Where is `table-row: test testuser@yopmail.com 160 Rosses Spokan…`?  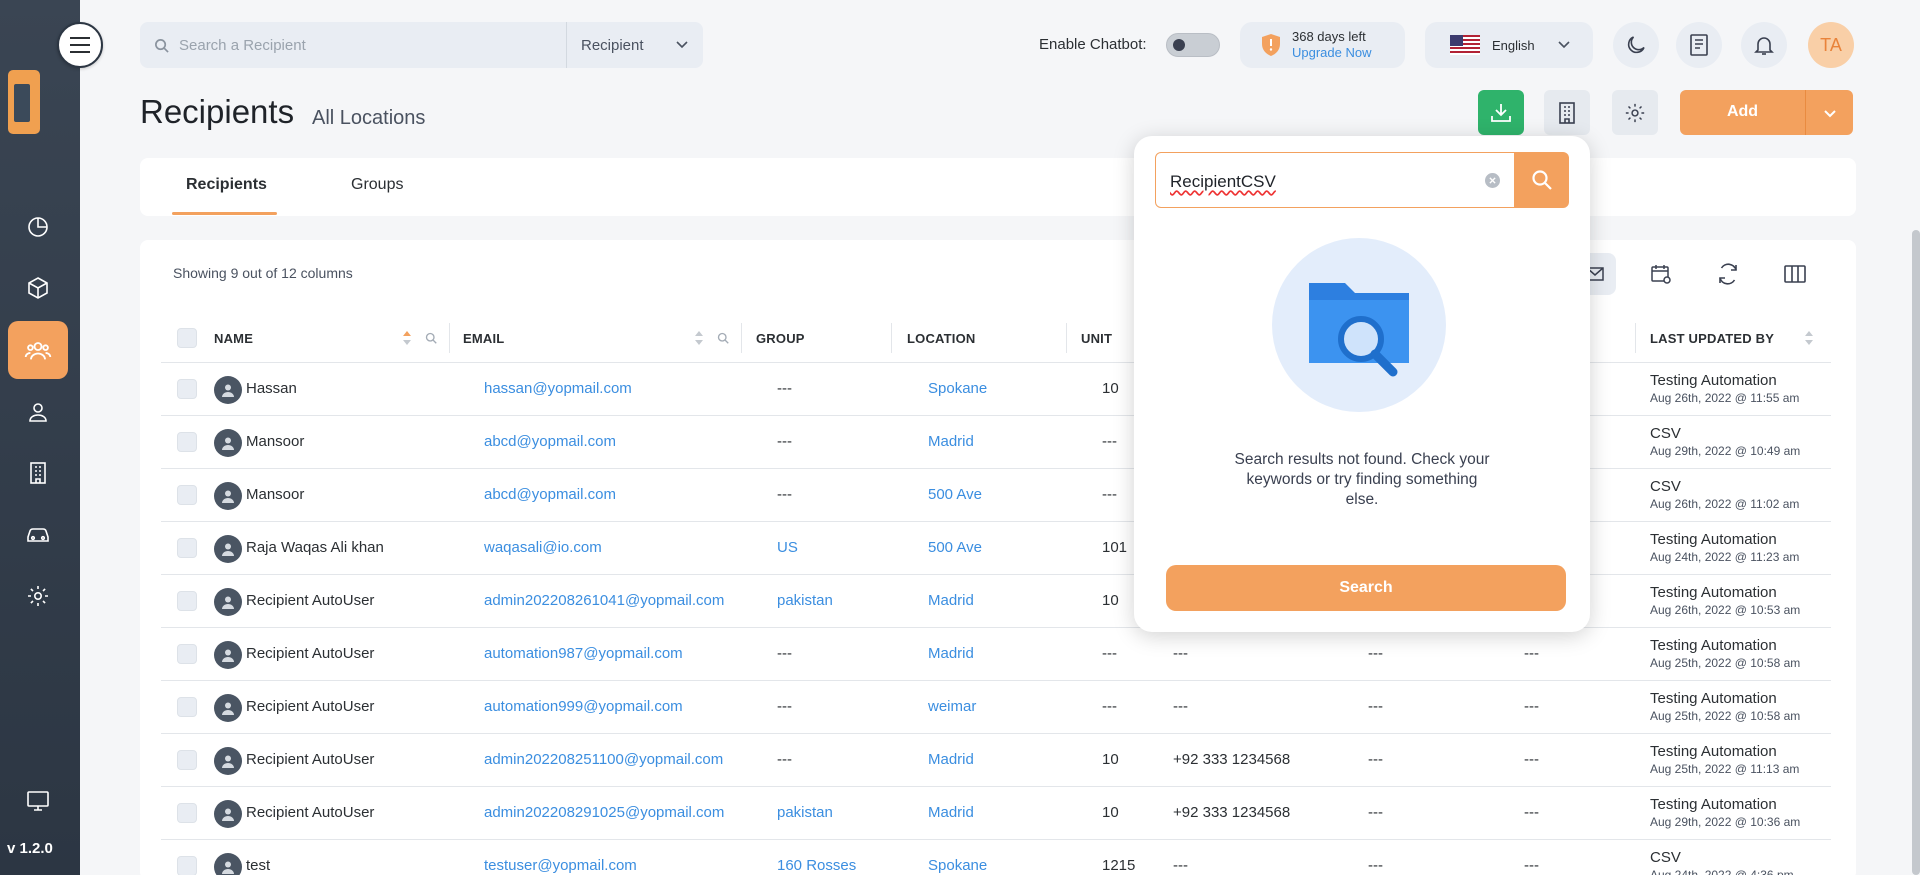
table-row: test testuser@yopmail.com 160 Rosses Spokan… is located at coordinates (996, 857).